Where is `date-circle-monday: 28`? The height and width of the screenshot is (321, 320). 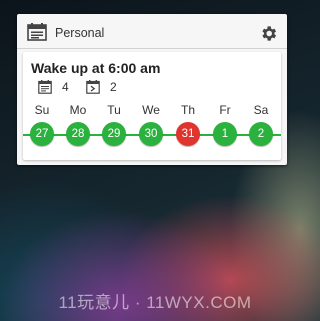 date-circle-monday: 28 is located at coordinates (78, 134).